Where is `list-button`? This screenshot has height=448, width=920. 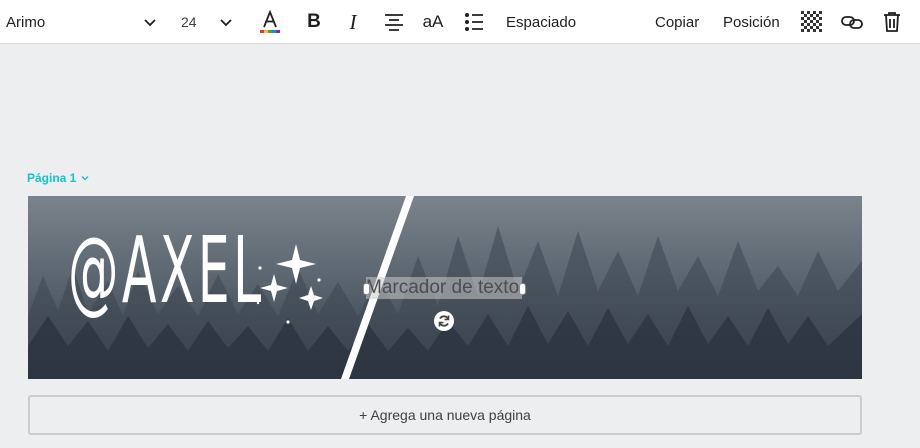
list-button is located at coordinates (474, 22).